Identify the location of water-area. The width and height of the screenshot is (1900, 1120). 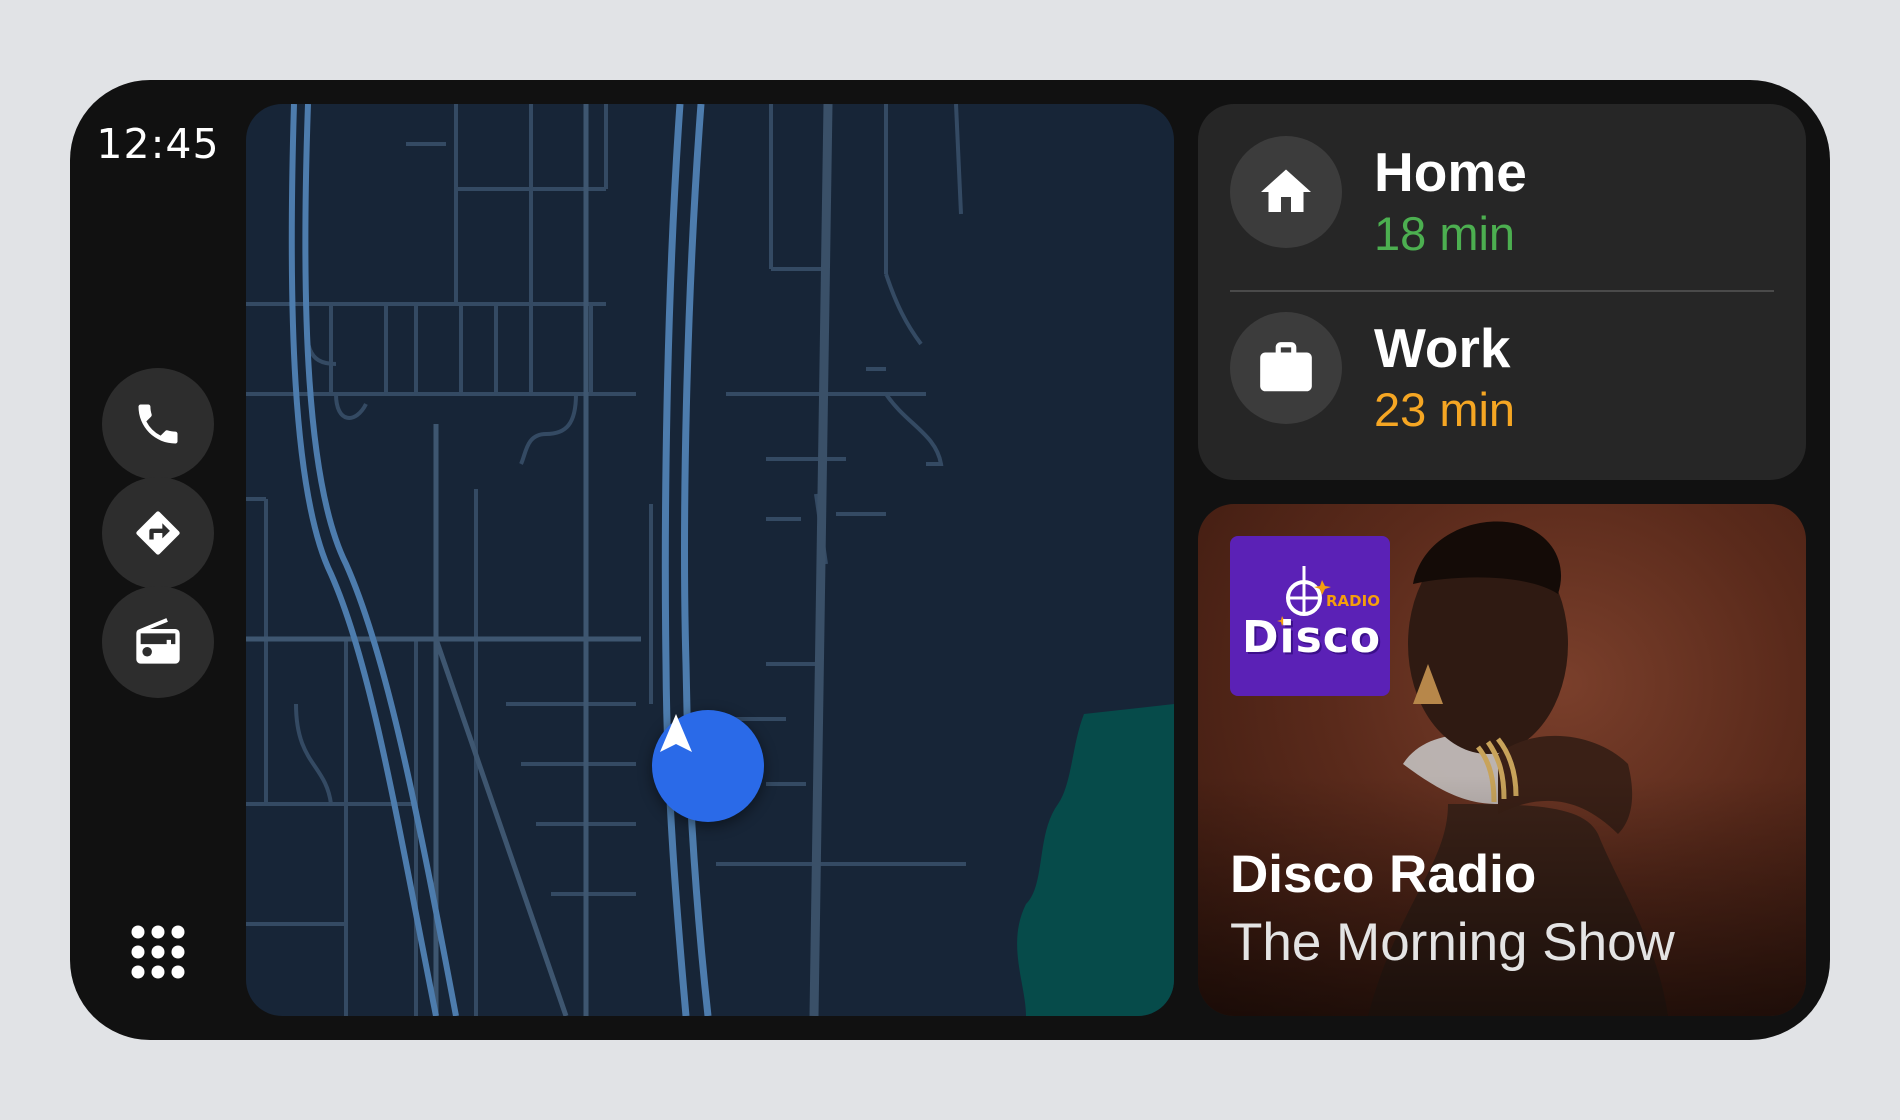
(1095, 860).